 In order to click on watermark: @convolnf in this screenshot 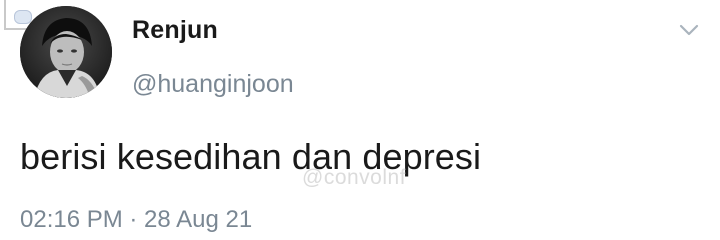, I will do `click(354, 177)`.